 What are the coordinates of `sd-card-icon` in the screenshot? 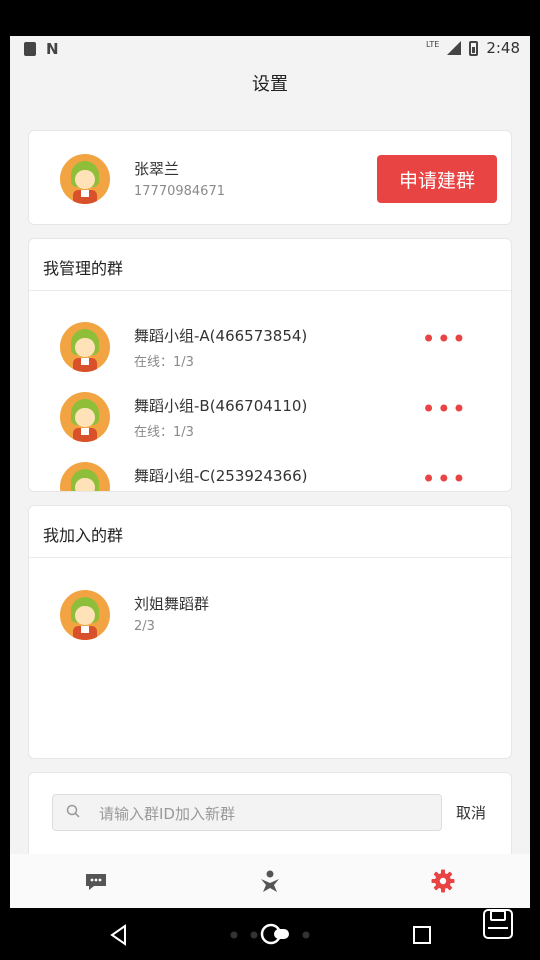 It's located at (30, 49).